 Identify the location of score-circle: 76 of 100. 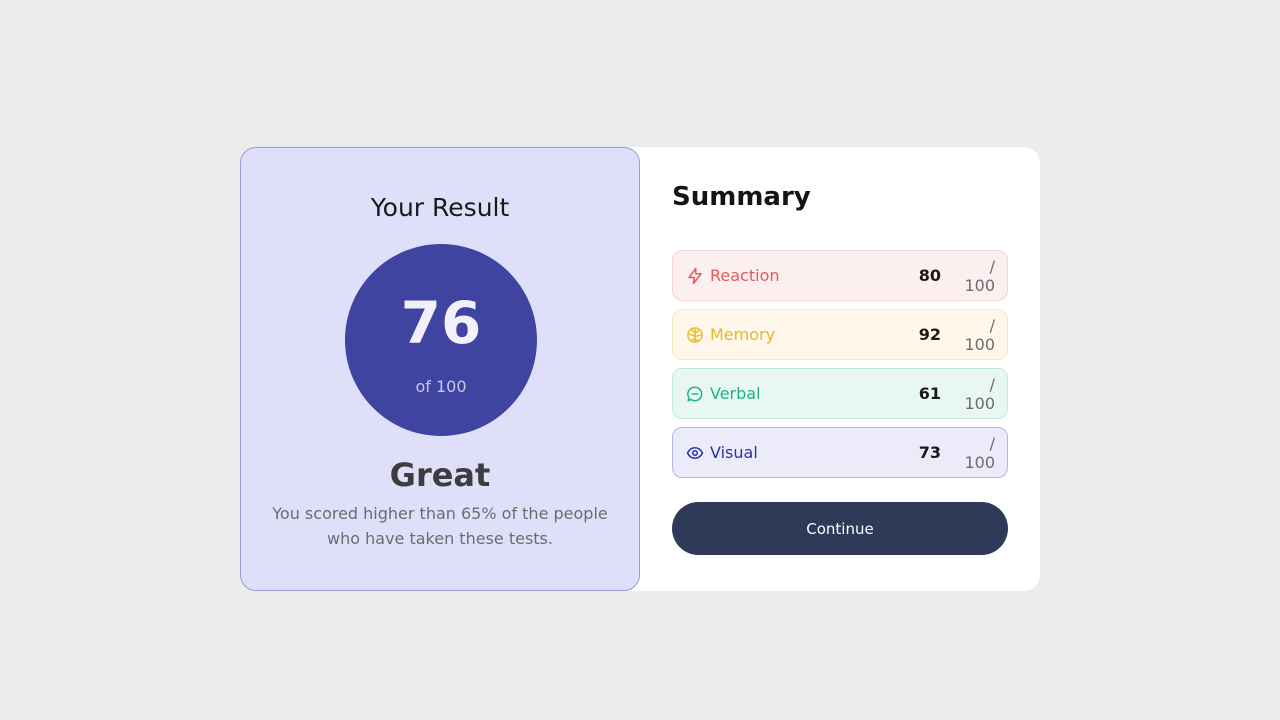
(441, 340).